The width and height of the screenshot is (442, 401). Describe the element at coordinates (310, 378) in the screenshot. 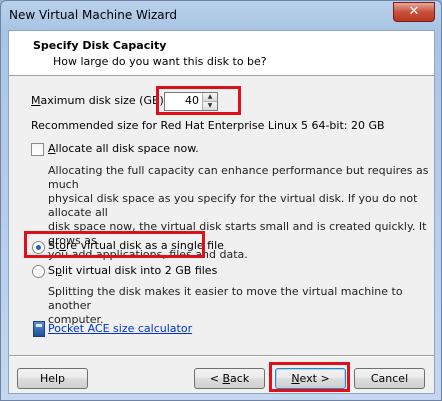

I see `next-button: Next >` at that location.